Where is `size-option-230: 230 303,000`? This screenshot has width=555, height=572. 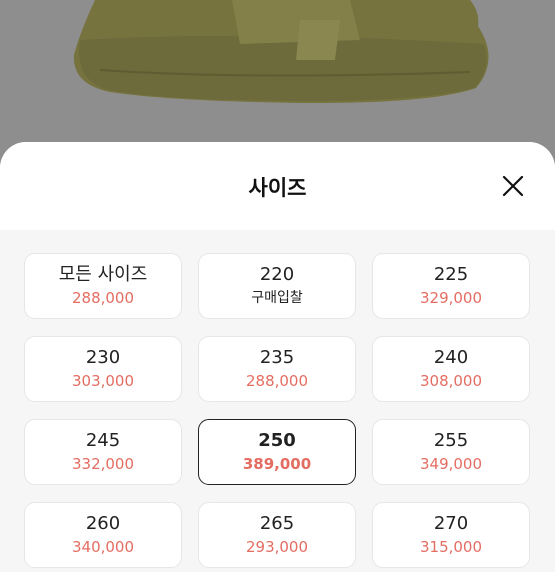 size-option-230: 230 303,000 is located at coordinates (103, 369).